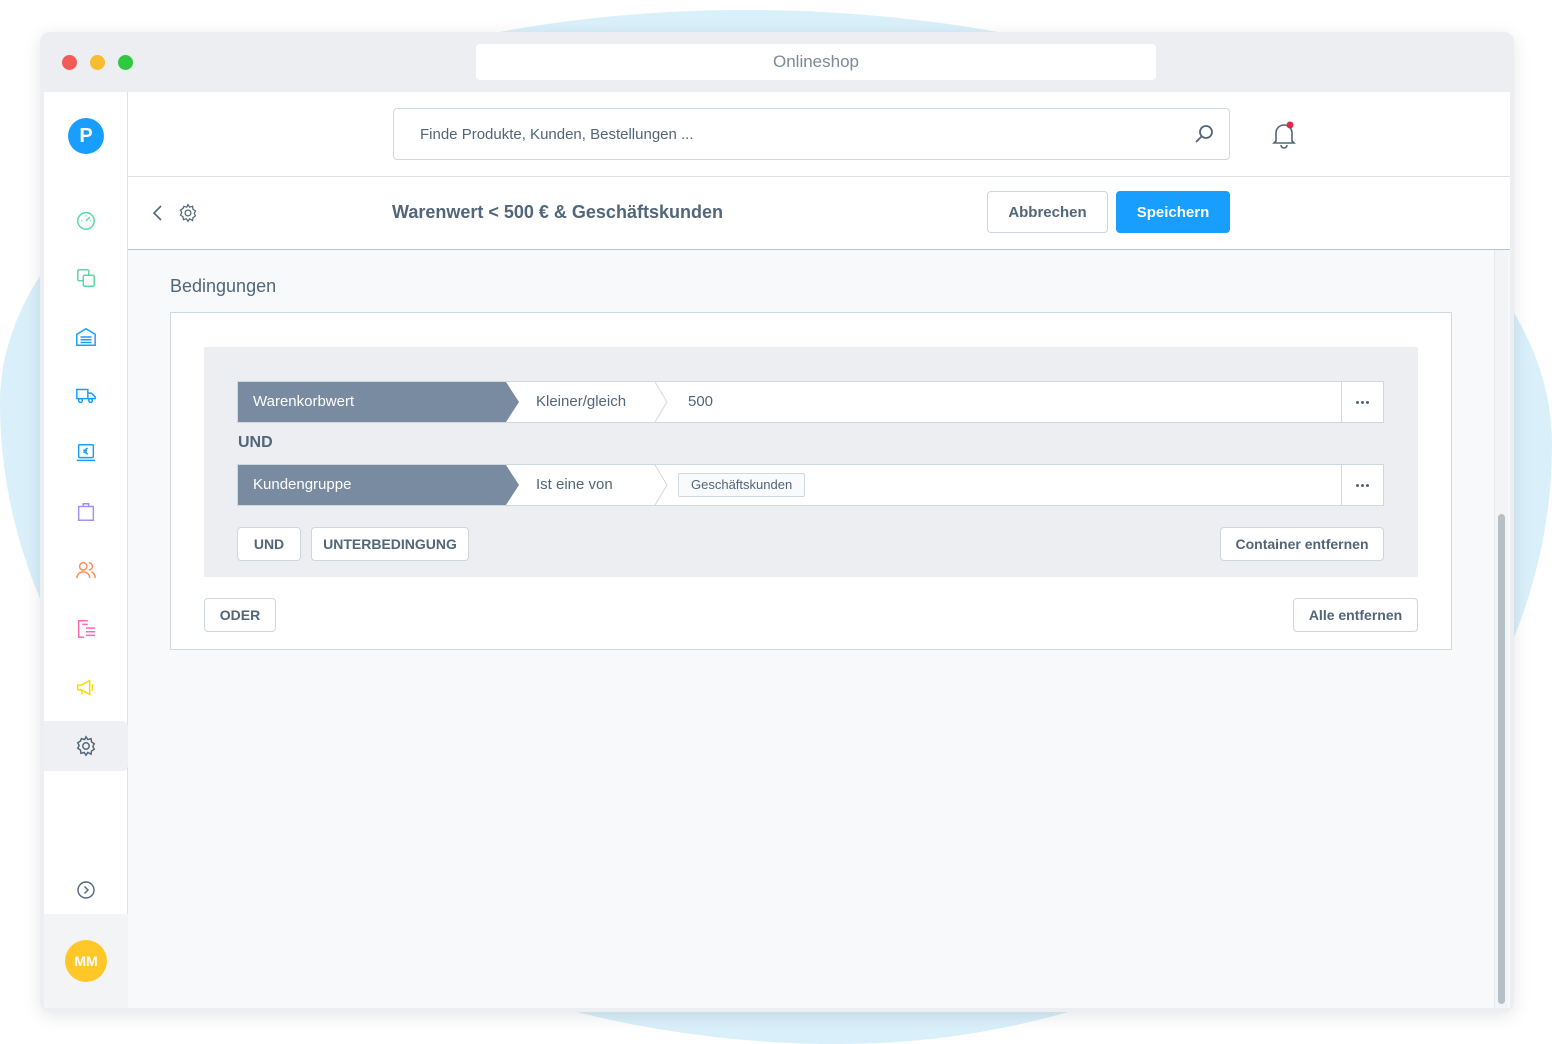 This screenshot has width=1552, height=1044. I want to click on nav-warehouse, so click(86, 337).